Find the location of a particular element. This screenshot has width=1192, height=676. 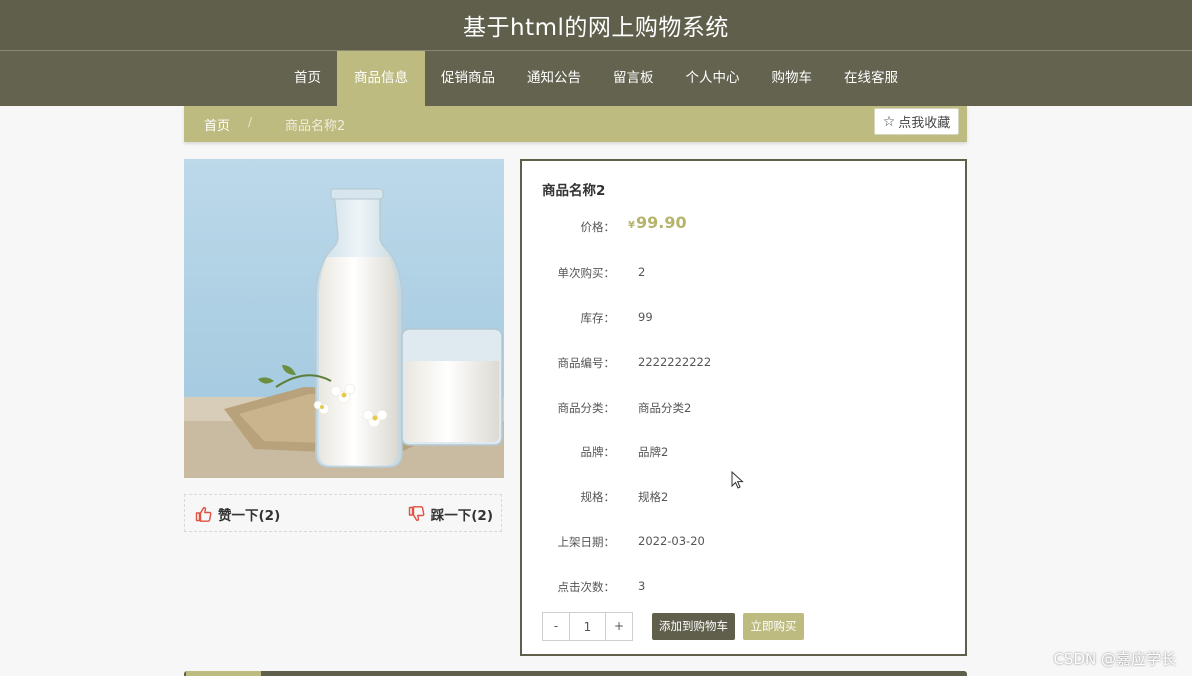

field-row-spec: 规格： 规格2 is located at coordinates (742, 499).